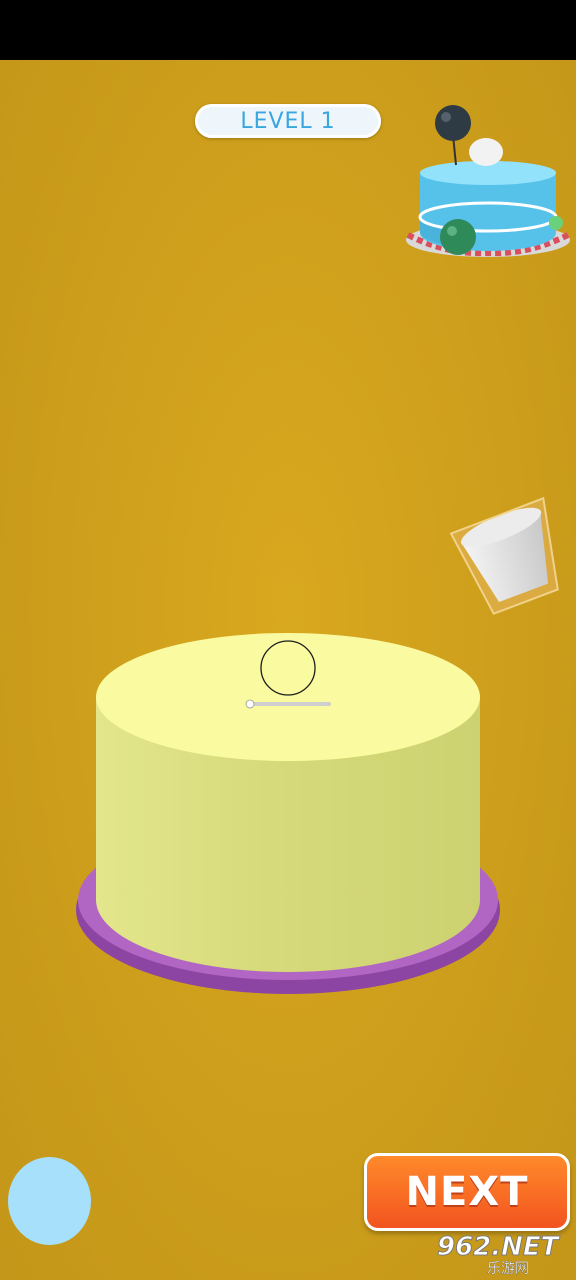 This screenshot has width=576, height=1280. Describe the element at coordinates (488, 181) in the screenshot. I see `target-cake-icon` at that location.